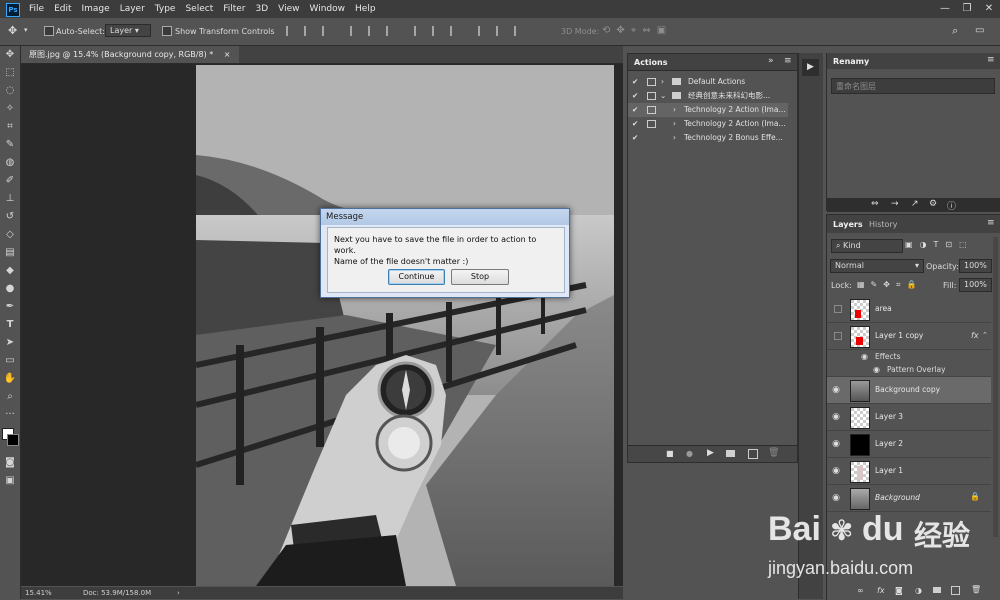  I want to click on lock-icons: ▦✎✥⌗🔒, so click(889, 285).